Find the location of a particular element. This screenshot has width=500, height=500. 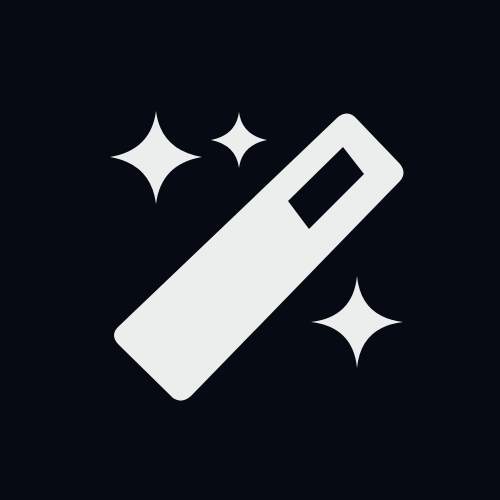

sparkle-lower-icon is located at coordinates (357, 322).